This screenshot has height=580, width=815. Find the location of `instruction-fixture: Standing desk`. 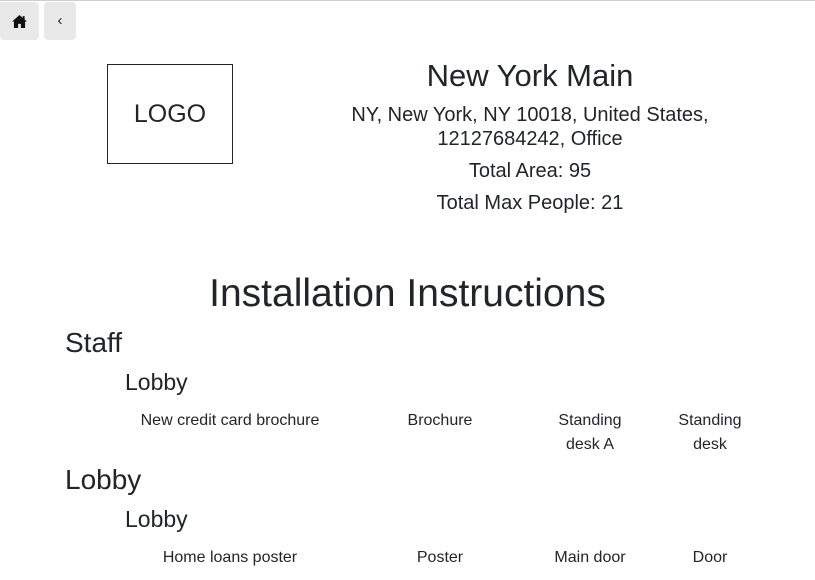

instruction-fixture: Standing desk is located at coordinates (710, 433).